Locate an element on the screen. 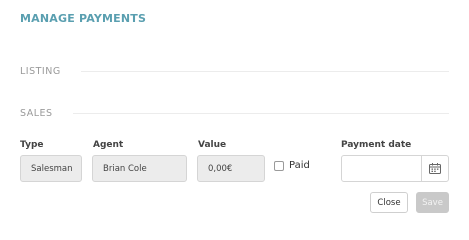  type-label: Type is located at coordinates (32, 145).